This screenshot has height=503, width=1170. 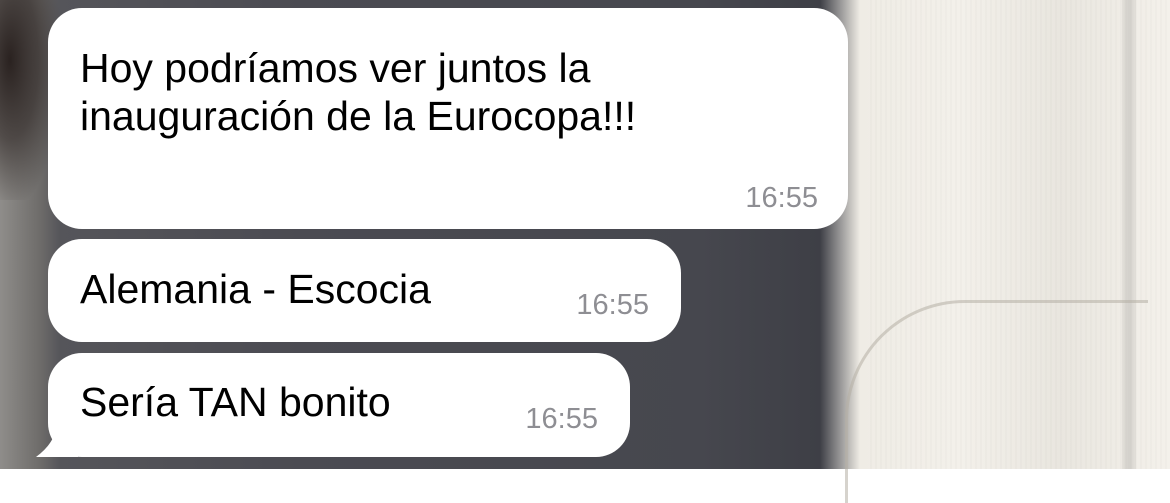 What do you see at coordinates (358, 116) in the screenshot?
I see `message-line: inauguración de la Eurocopa!!!` at bounding box center [358, 116].